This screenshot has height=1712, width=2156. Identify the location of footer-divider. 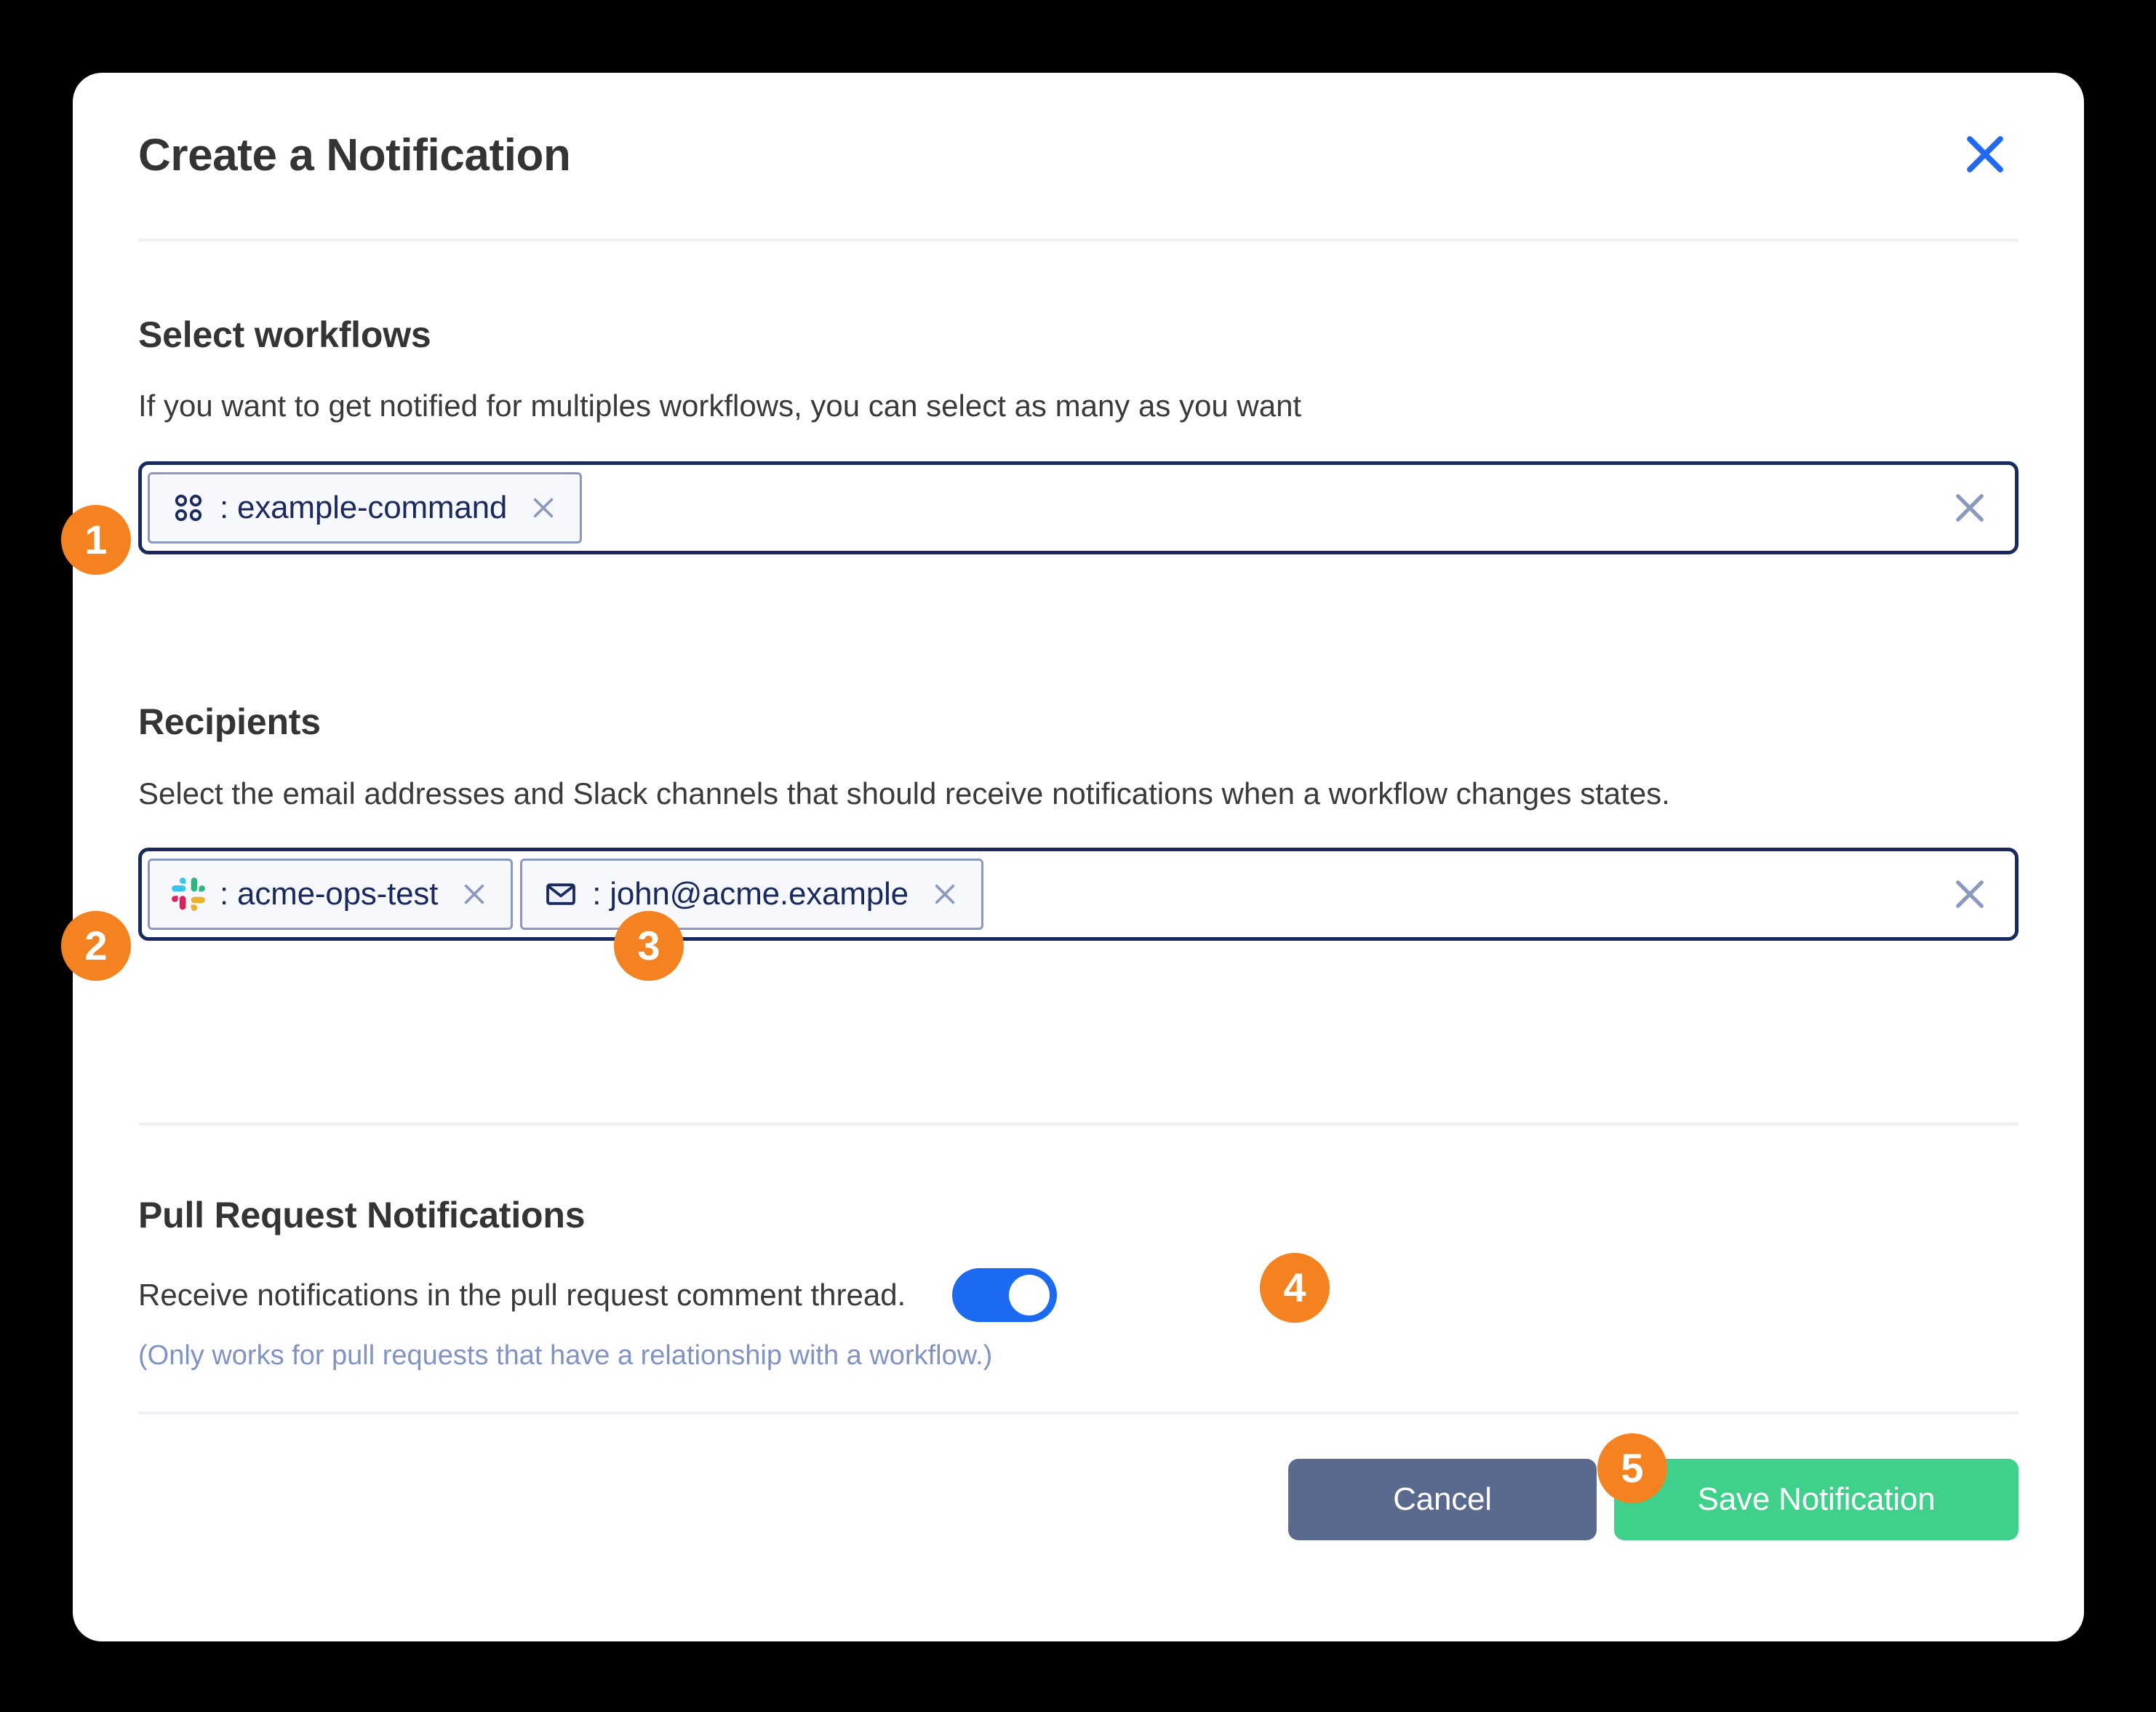
(1079, 1413).